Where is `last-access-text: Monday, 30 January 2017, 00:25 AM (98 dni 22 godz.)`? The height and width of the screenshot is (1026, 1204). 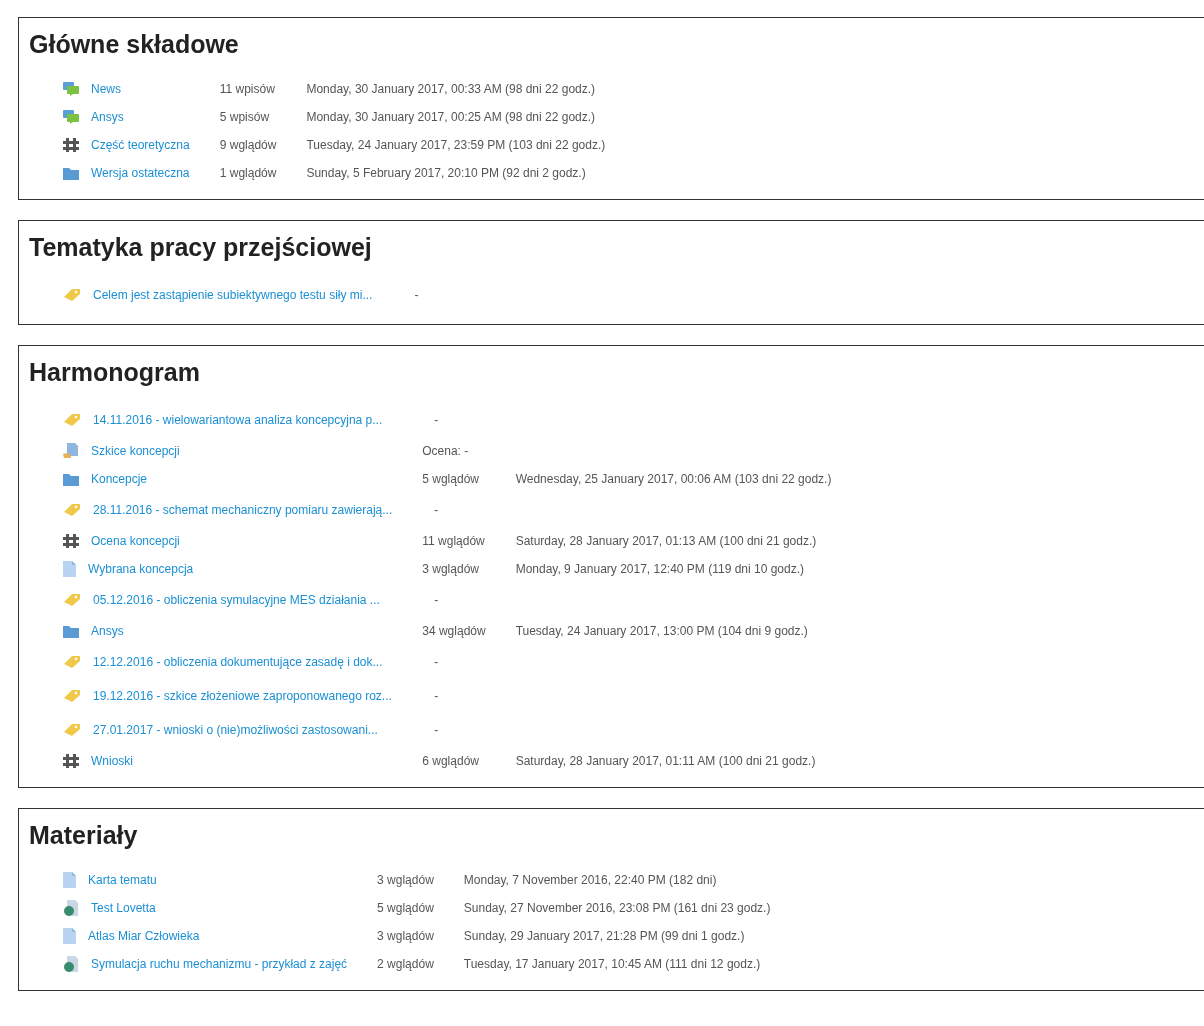 last-access-text: Monday, 30 January 2017, 00:25 AM (98 dni 22 godz.) is located at coordinates (451, 117).